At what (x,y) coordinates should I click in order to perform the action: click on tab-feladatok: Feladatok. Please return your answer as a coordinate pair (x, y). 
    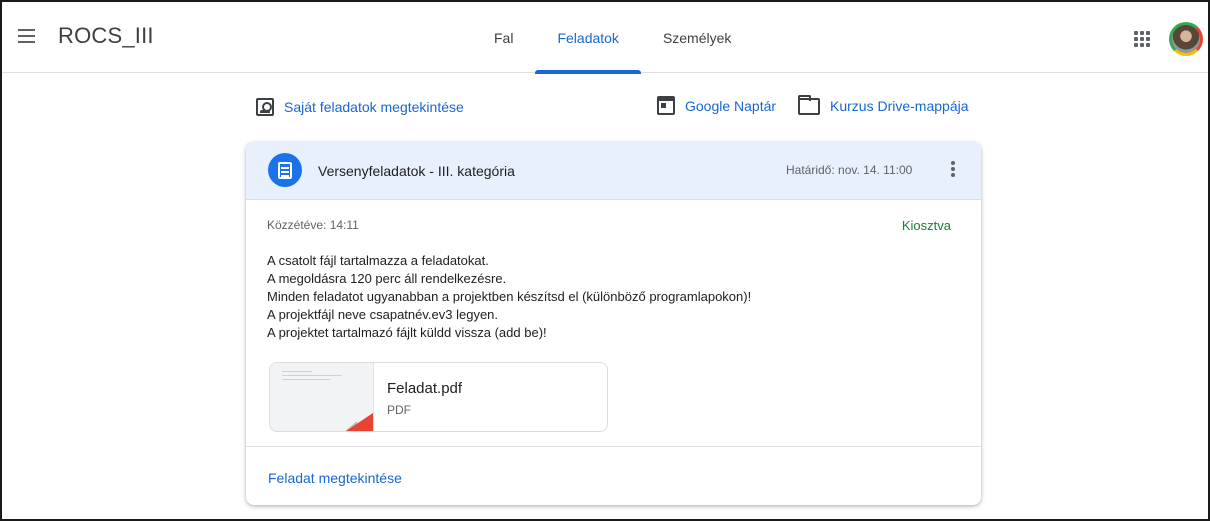
    Looking at the image, I should click on (588, 38).